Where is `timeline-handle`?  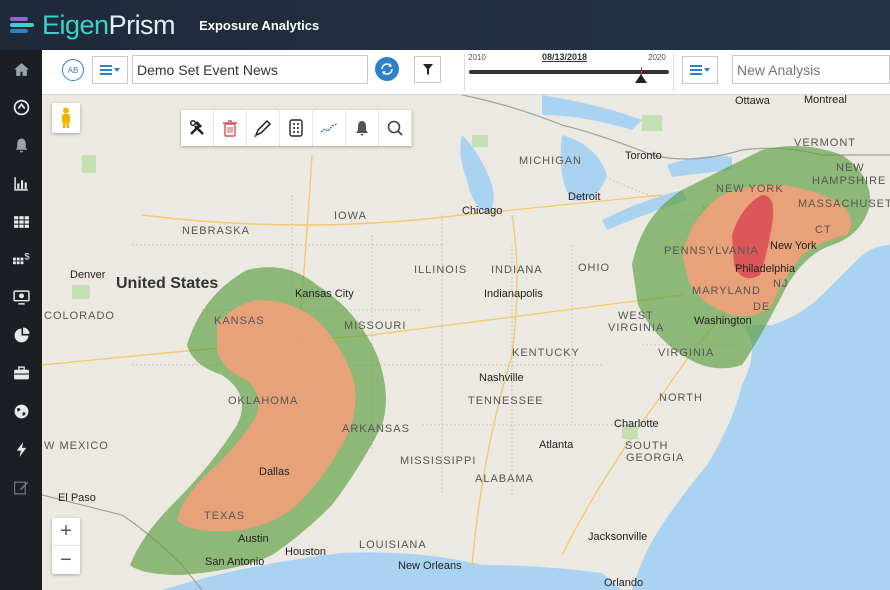
timeline-handle is located at coordinates (641, 78).